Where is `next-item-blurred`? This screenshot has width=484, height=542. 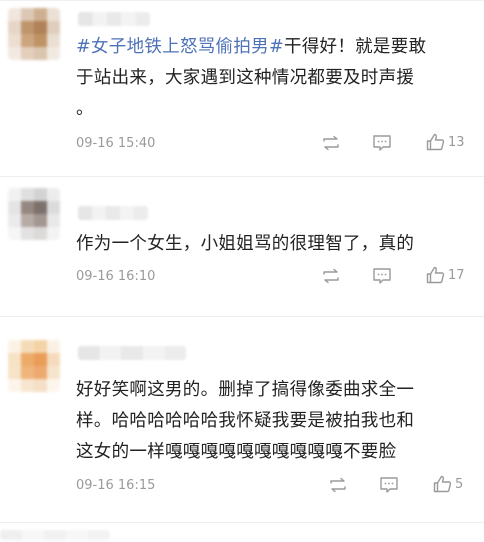
next-item-blurred is located at coordinates (55, 535).